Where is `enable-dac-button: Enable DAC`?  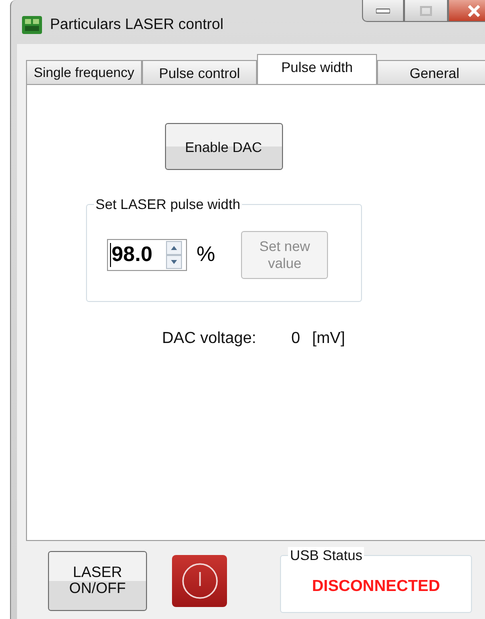
enable-dac-button: Enable DAC is located at coordinates (223, 146).